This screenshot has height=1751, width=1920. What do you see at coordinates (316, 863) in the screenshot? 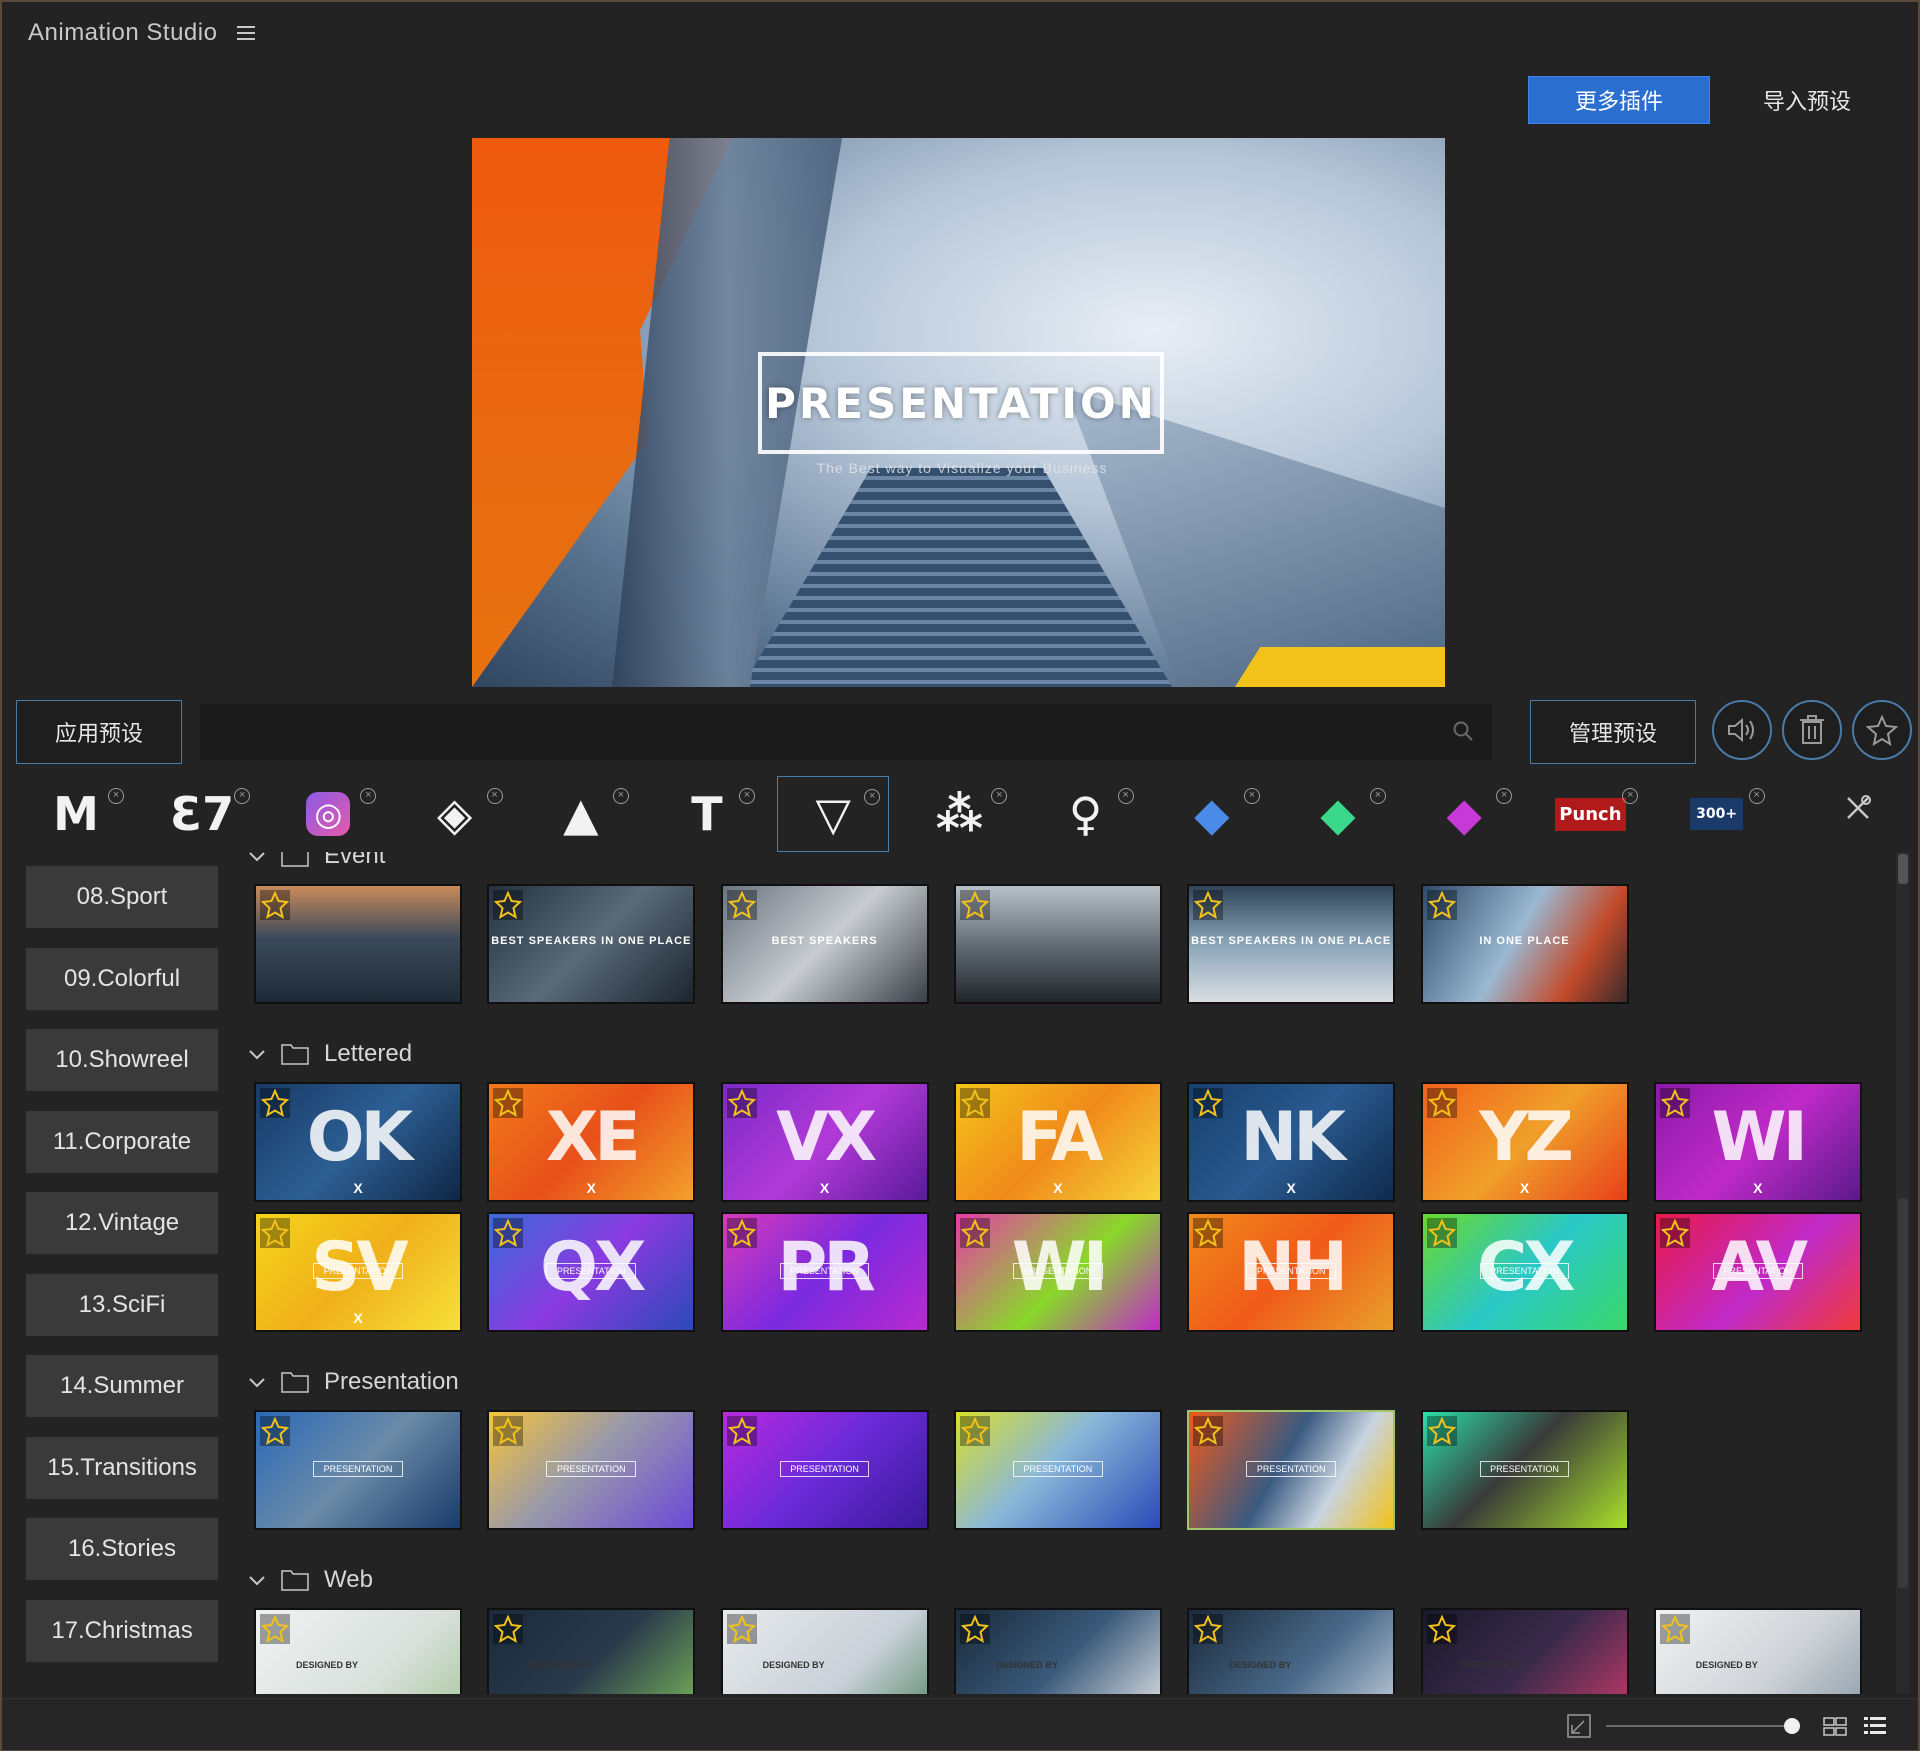
I see `group-header: Event` at bounding box center [316, 863].